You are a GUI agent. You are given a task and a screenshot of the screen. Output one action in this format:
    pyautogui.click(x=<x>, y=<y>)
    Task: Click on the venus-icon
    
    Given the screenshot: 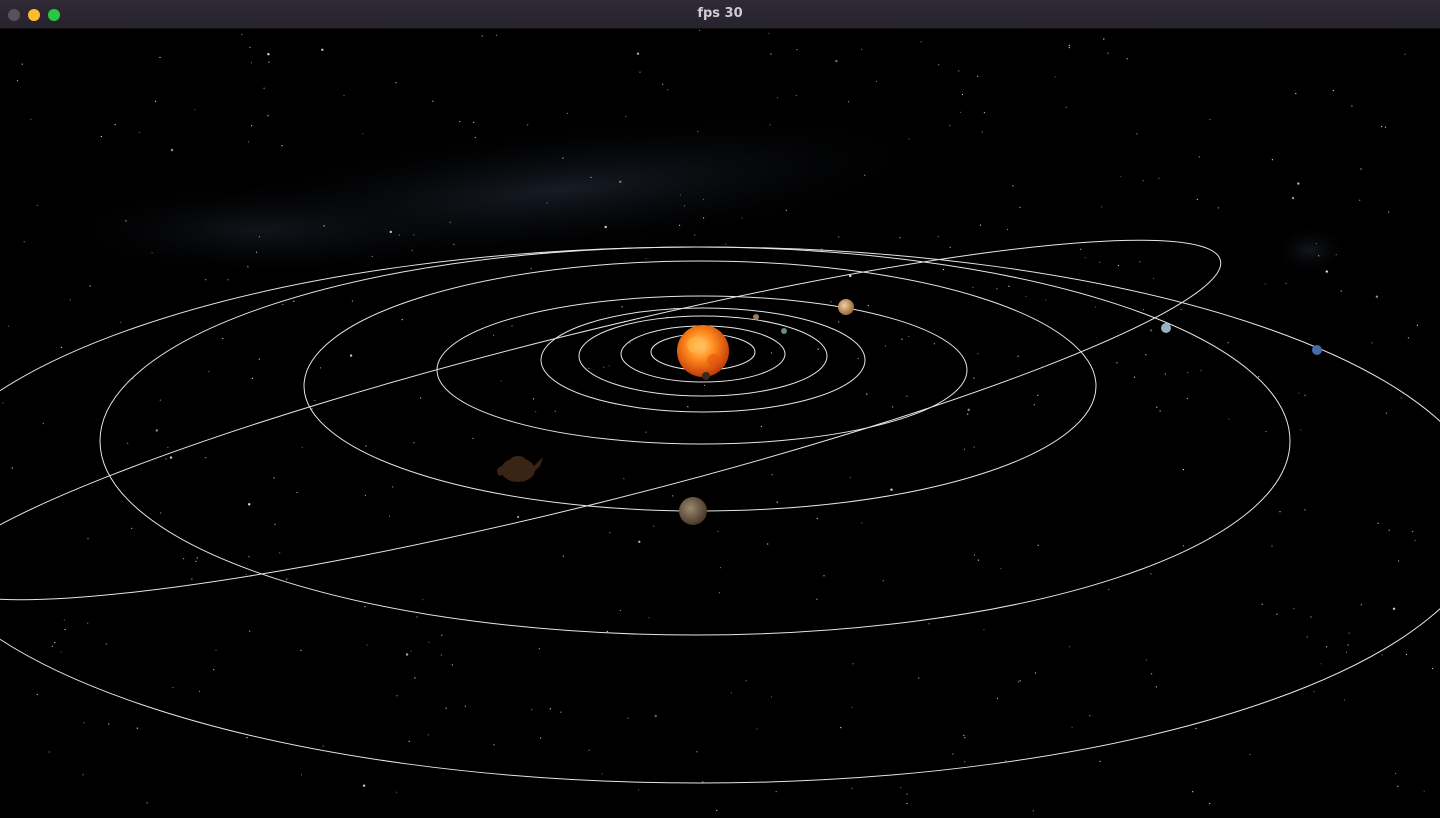 What is the action you would take?
    pyautogui.click(x=756, y=317)
    